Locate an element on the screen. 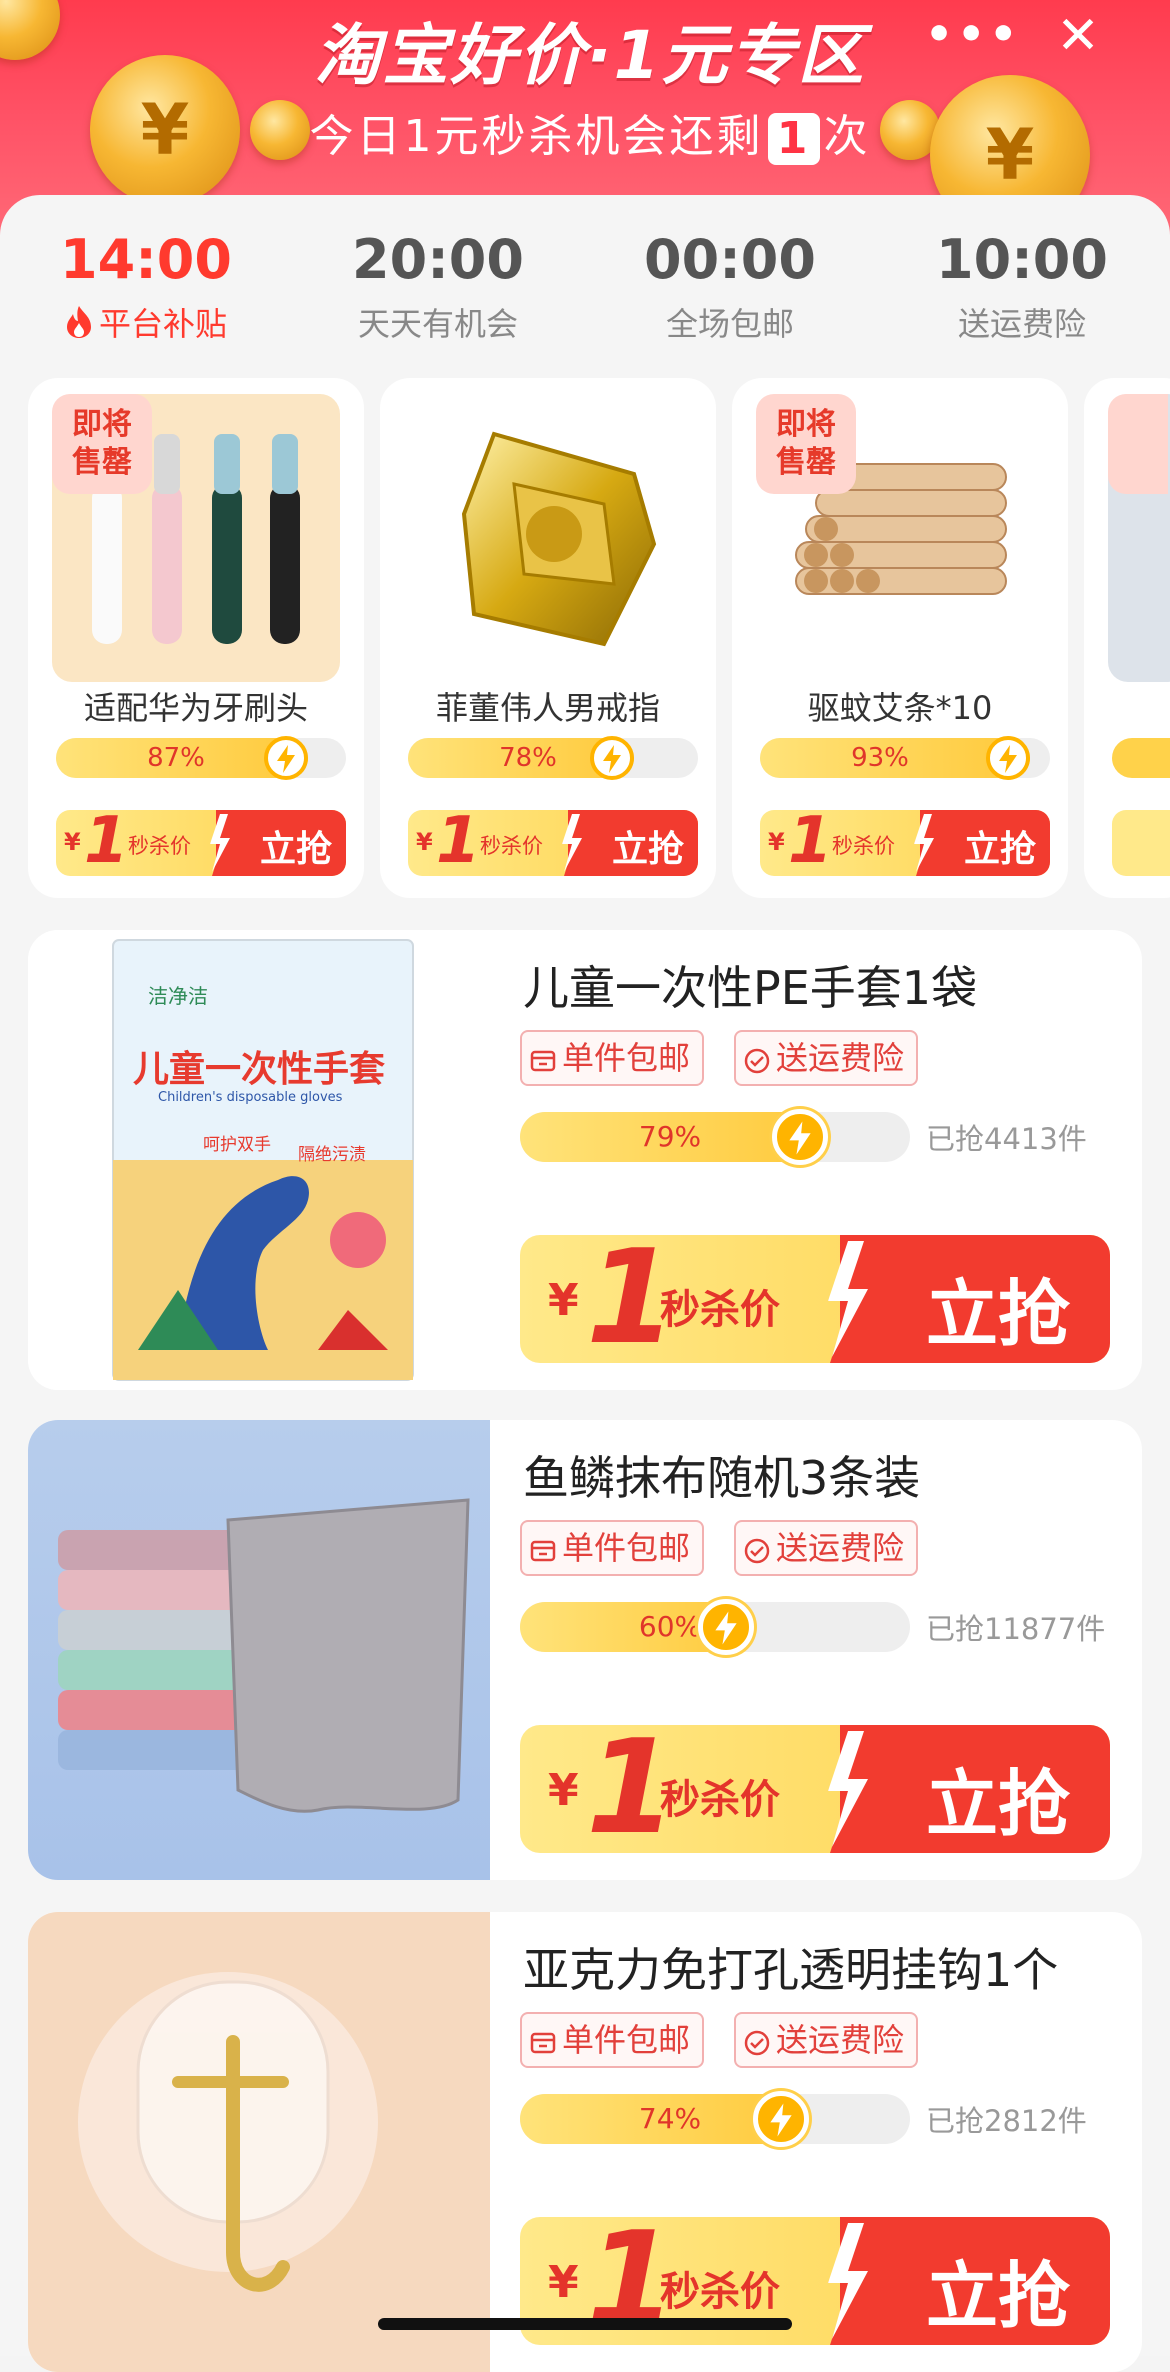 This screenshot has width=1170, height=2372. progress-percent: 87% is located at coordinates (176, 758).